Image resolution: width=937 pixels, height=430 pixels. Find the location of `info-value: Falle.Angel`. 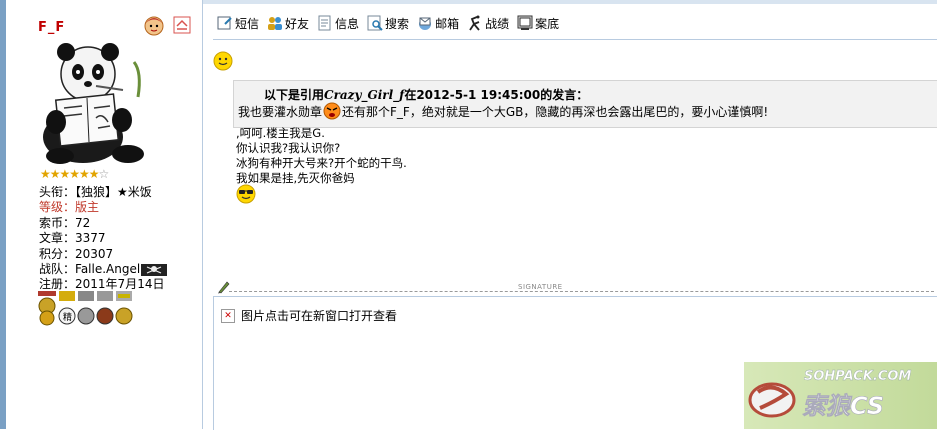

info-value: Falle.Angel is located at coordinates (108, 269).